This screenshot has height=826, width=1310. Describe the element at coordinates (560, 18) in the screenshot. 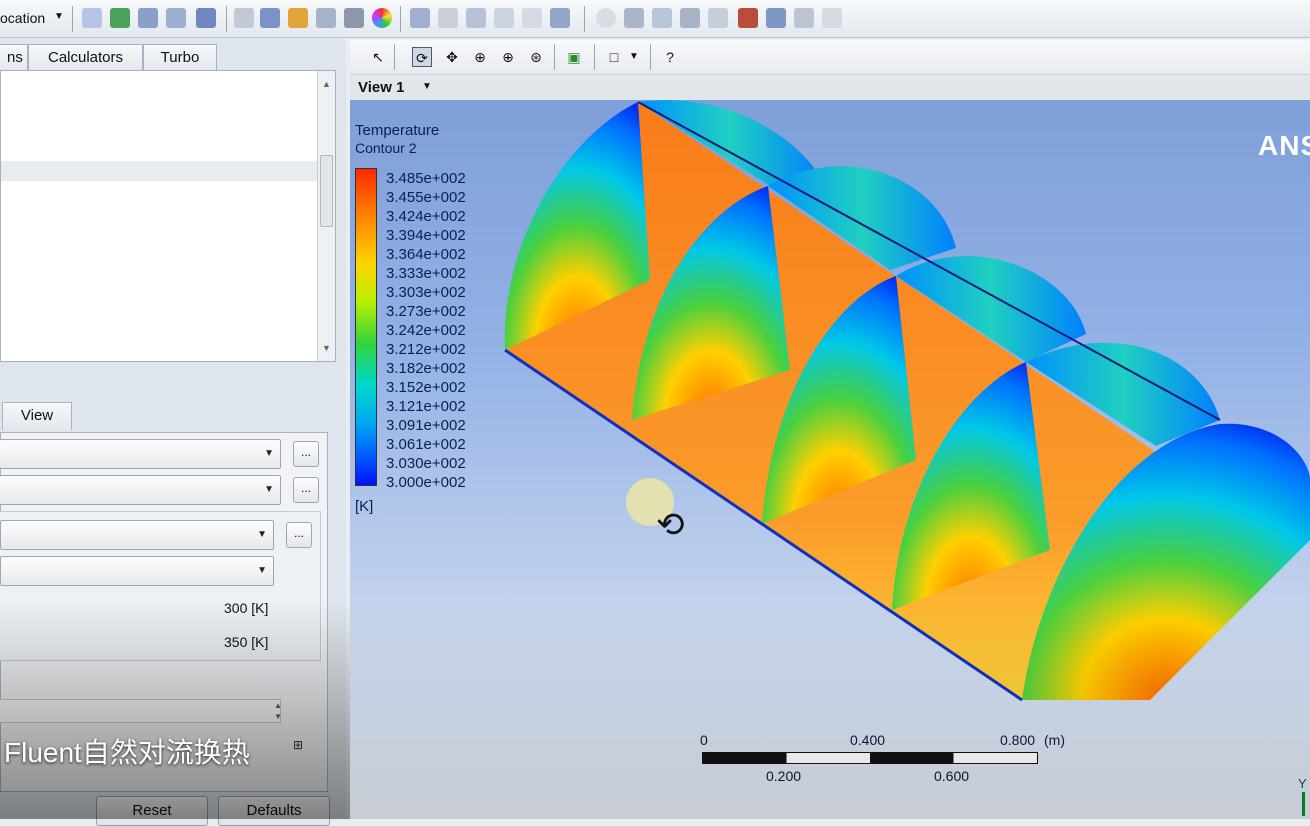

I see `figure-icon` at that location.